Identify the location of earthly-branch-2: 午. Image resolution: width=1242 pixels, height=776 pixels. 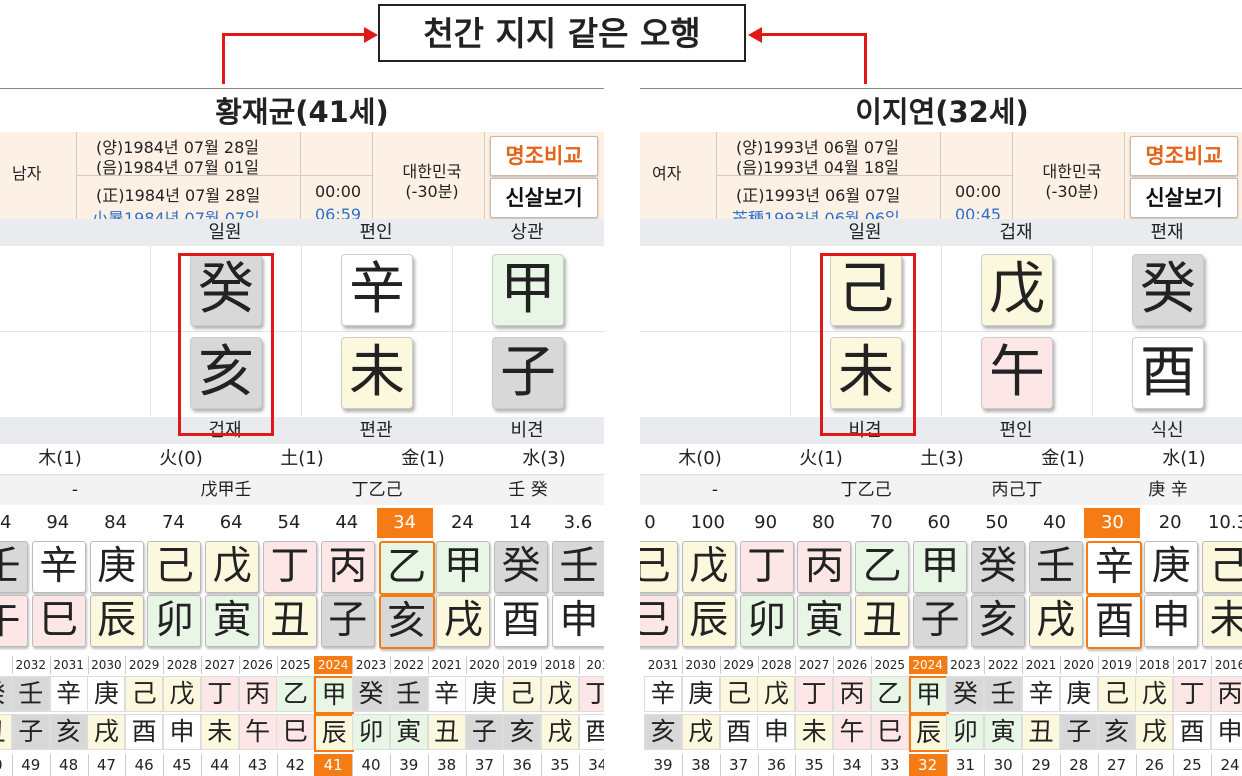
(1017, 373).